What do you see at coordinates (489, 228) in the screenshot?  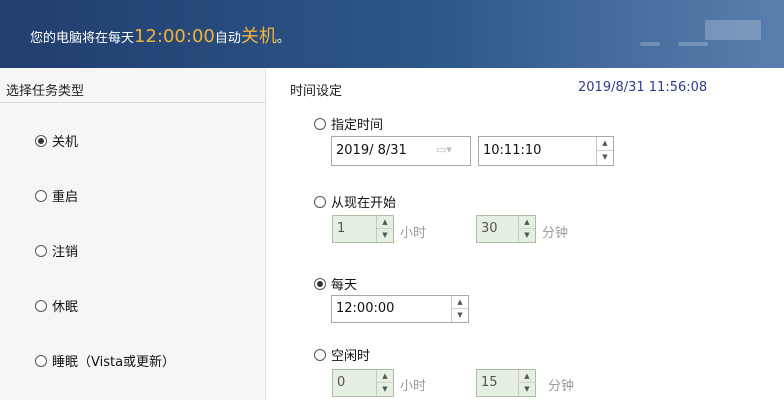 I see `minutes-value: 30` at bounding box center [489, 228].